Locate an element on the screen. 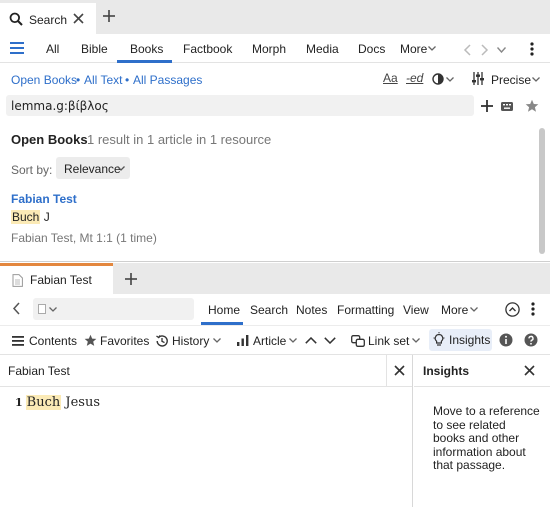  result-snippet-rest: J is located at coordinates (45, 217).